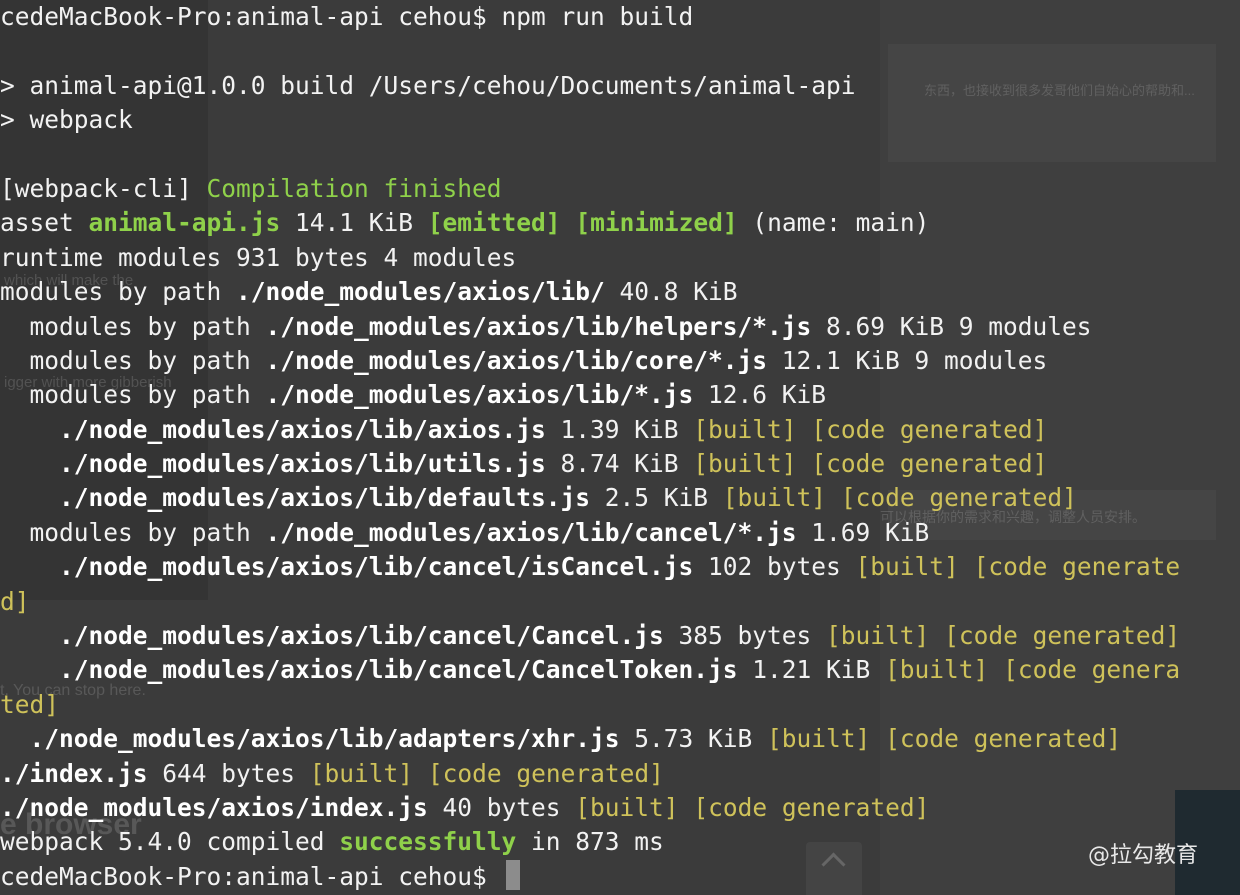  Describe the element at coordinates (74, 773) in the screenshot. I see `terminal-text-segment: ./index.js` at that location.